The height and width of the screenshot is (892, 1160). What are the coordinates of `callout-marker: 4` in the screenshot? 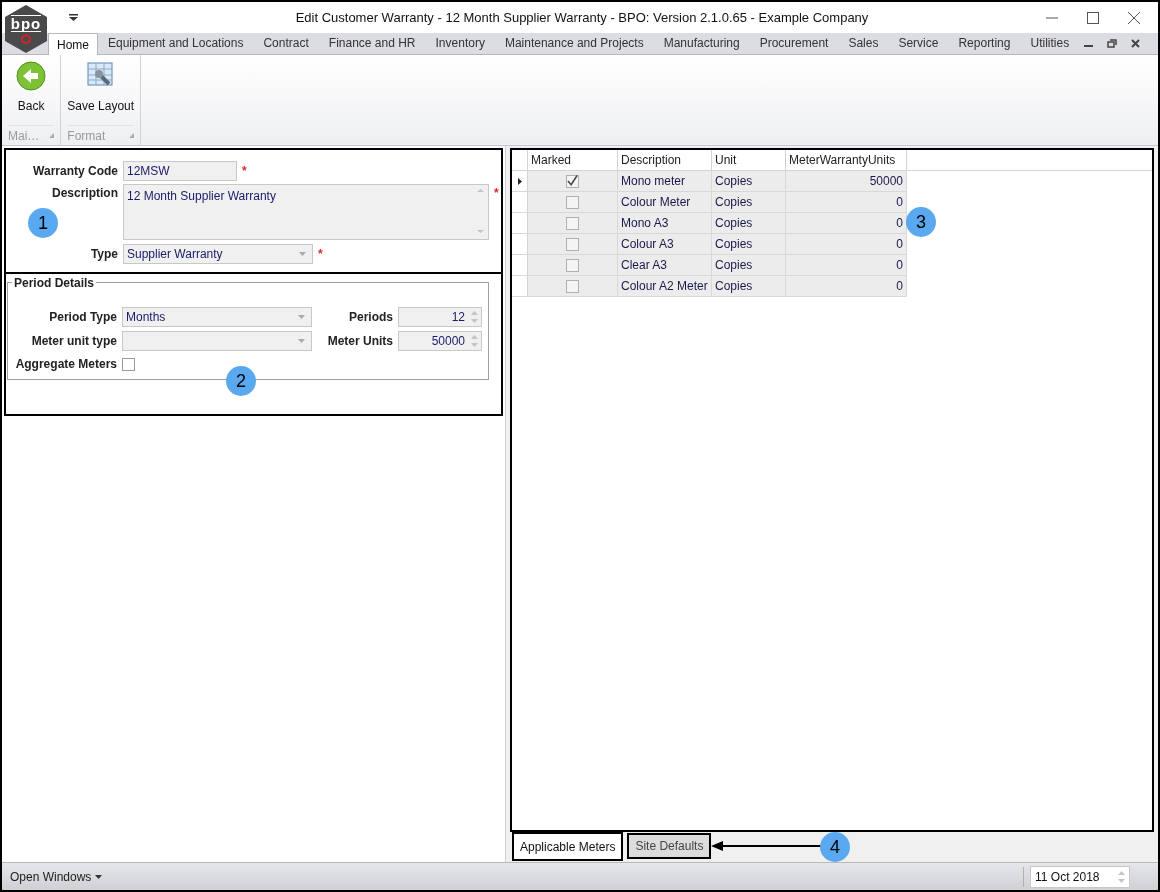 It's located at (835, 847).